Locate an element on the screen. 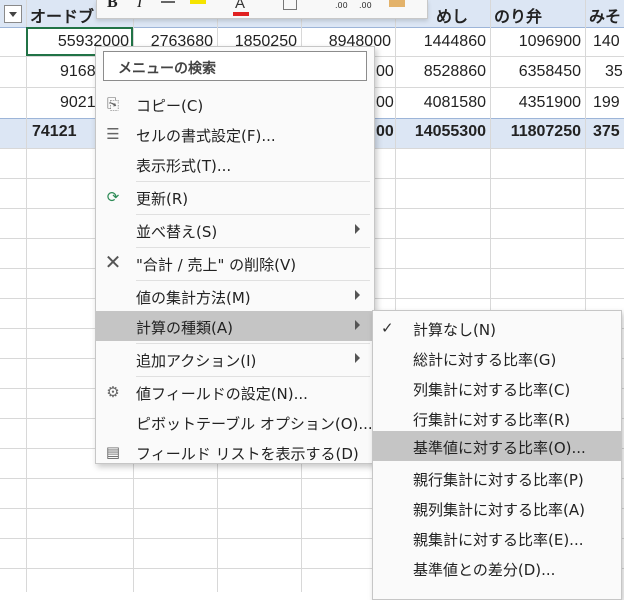 The height and width of the screenshot is (600, 624). submenu-item-pct-column-total: 列集計に対する比率(C) is located at coordinates (497, 388).